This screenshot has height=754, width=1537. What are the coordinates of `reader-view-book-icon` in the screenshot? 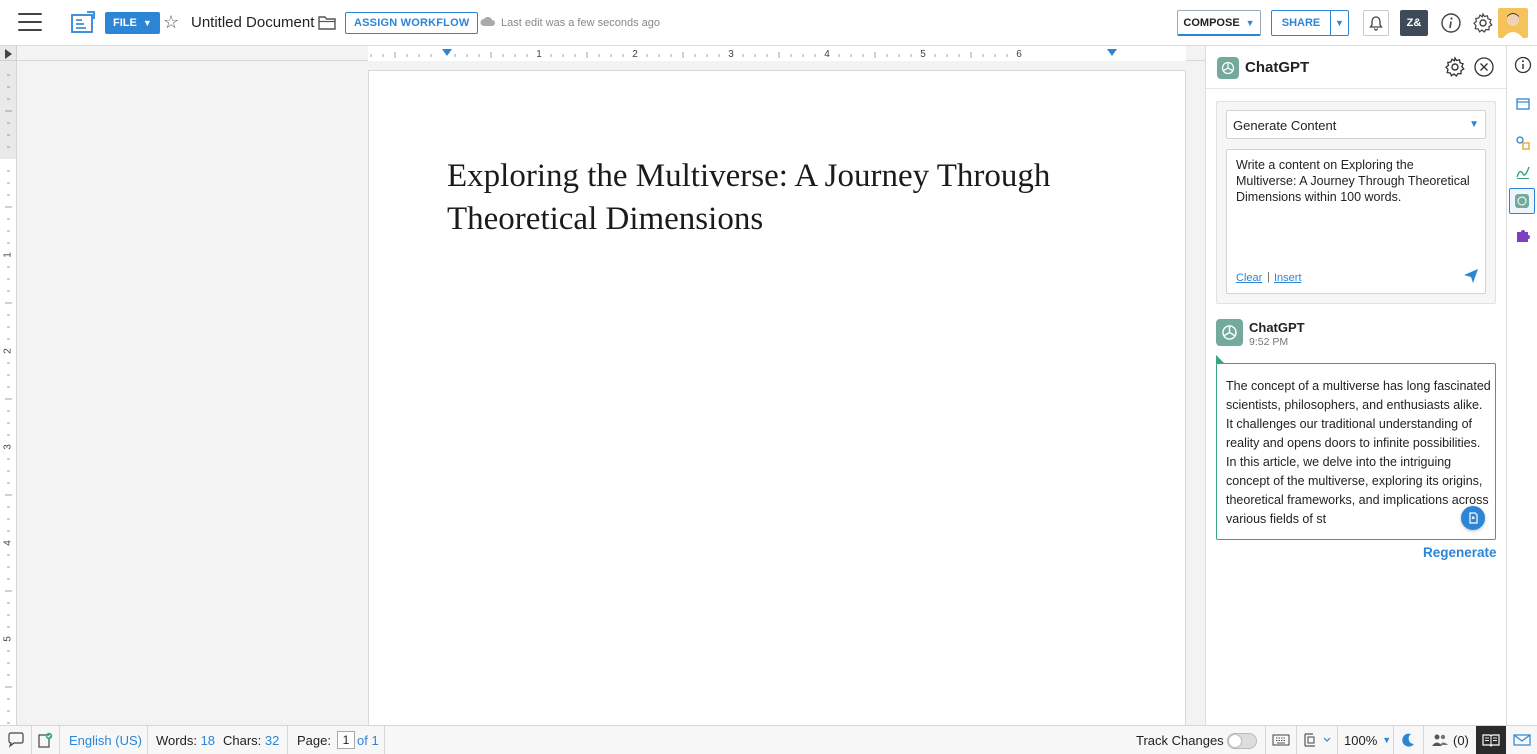 It's located at (1491, 740).